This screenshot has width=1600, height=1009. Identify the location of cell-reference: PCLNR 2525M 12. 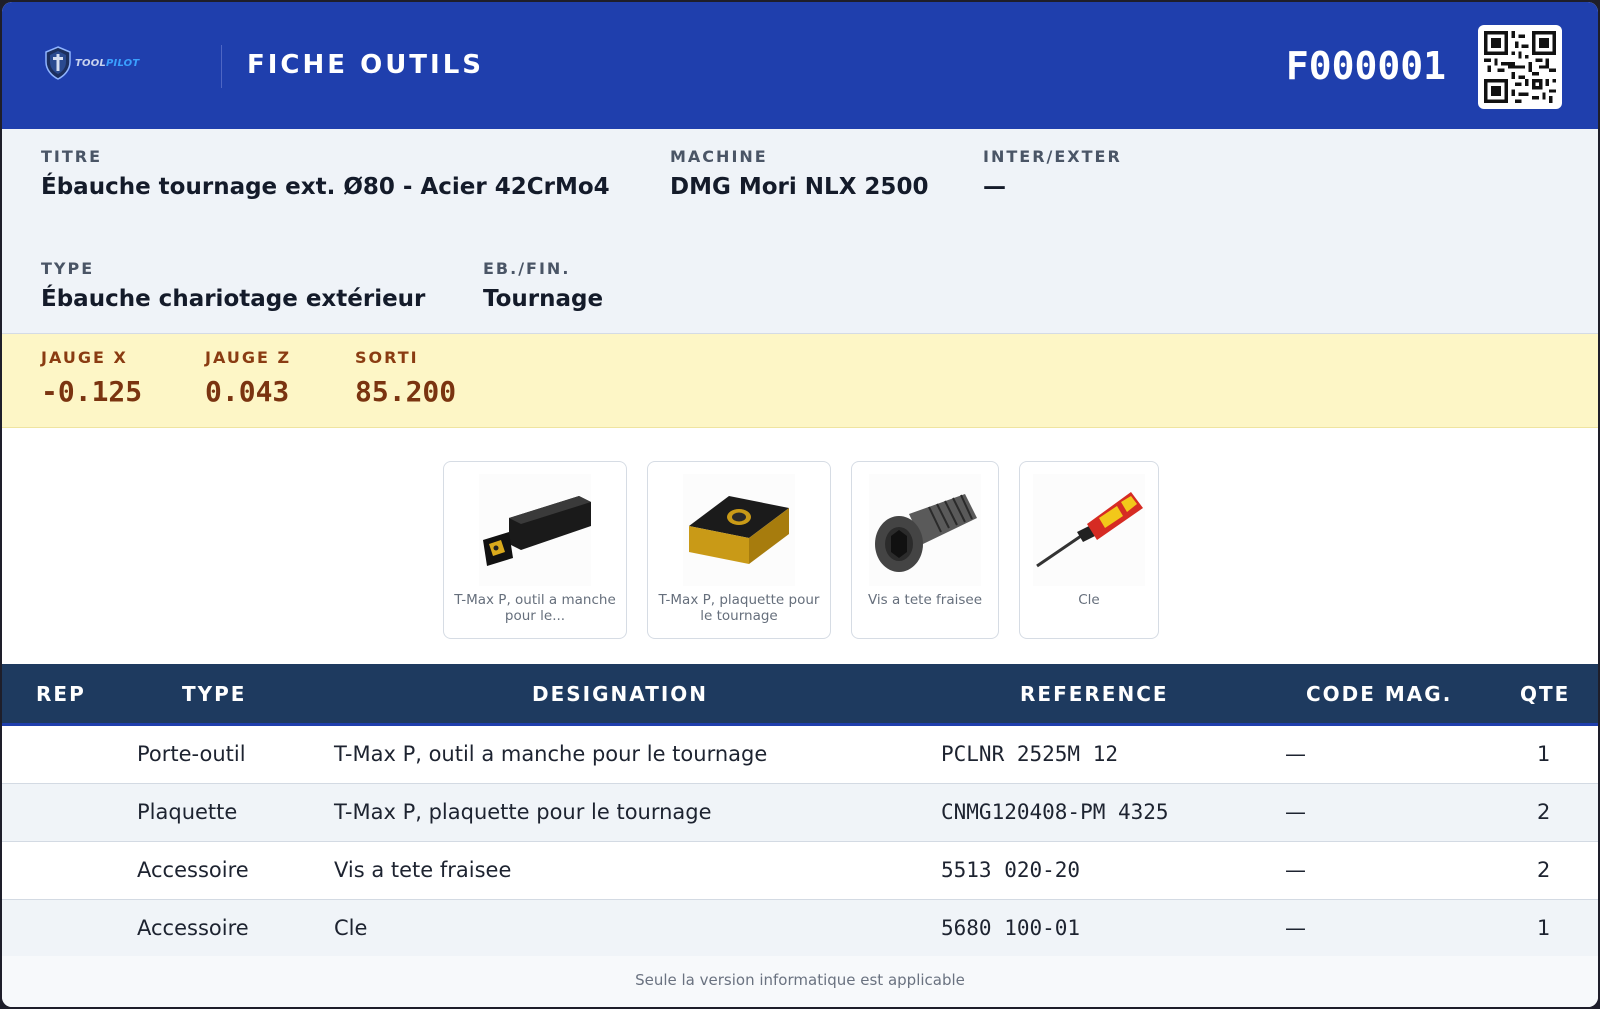
(1030, 754).